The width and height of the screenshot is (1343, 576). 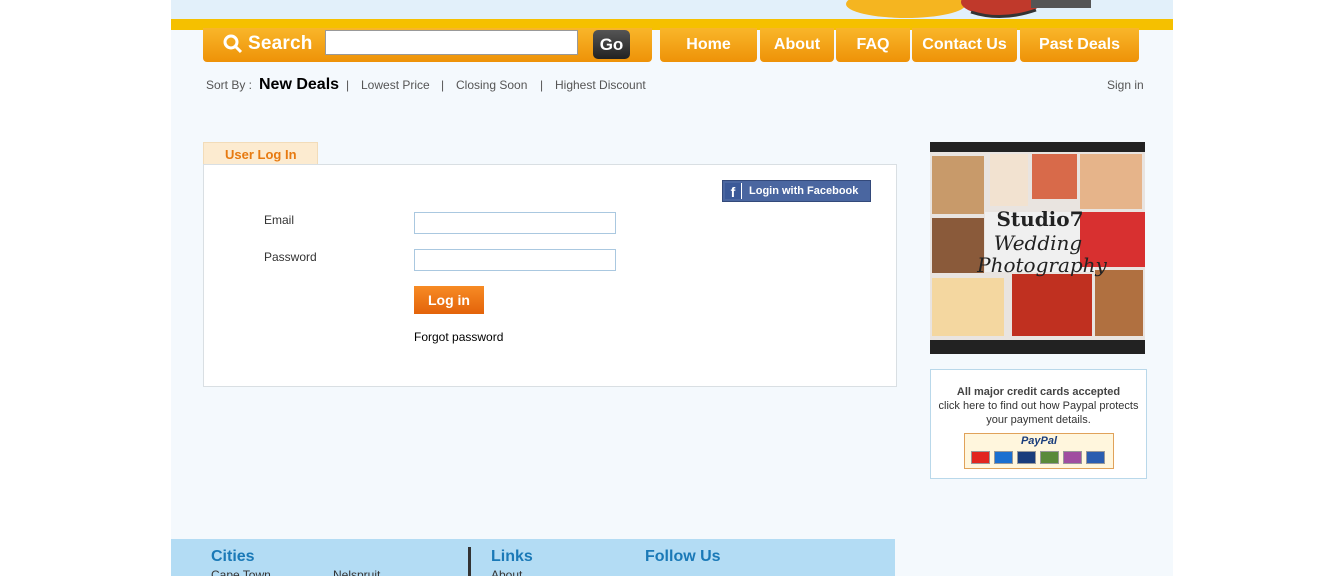 What do you see at coordinates (1039, 219) in the screenshot?
I see `ad-logo-text: Studio7` at bounding box center [1039, 219].